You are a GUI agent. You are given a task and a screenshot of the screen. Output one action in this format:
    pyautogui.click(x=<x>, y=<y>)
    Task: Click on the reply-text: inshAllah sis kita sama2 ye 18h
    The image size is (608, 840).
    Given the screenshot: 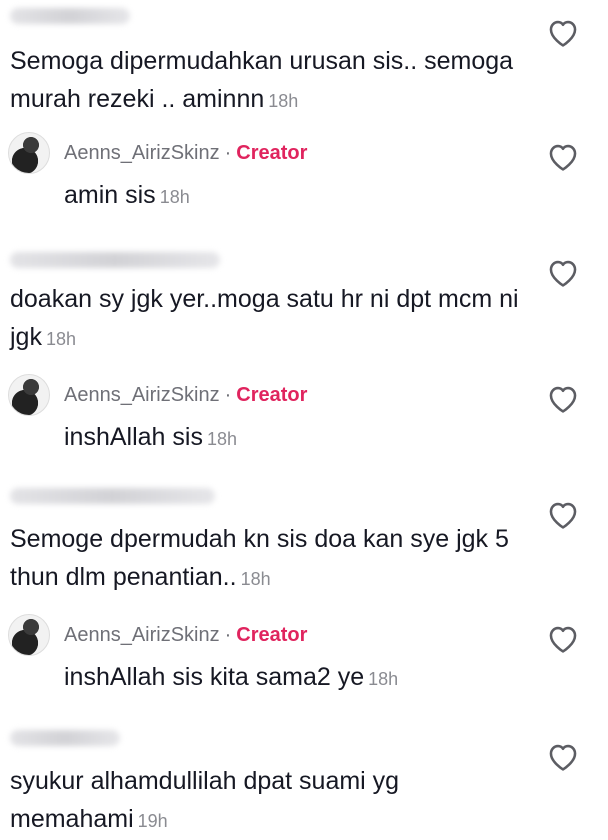 What is the action you would take?
    pyautogui.click(x=324, y=678)
    